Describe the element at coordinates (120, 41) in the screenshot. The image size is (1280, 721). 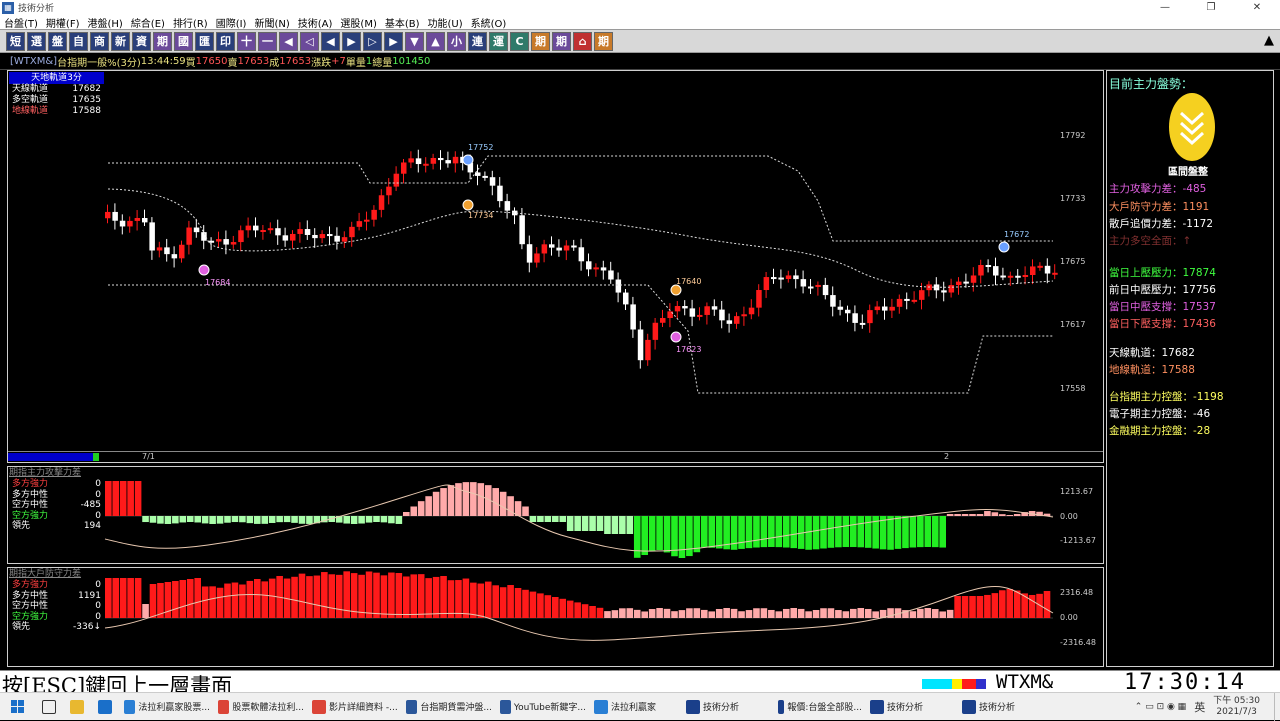
I see `toolbar-button: 新` at that location.